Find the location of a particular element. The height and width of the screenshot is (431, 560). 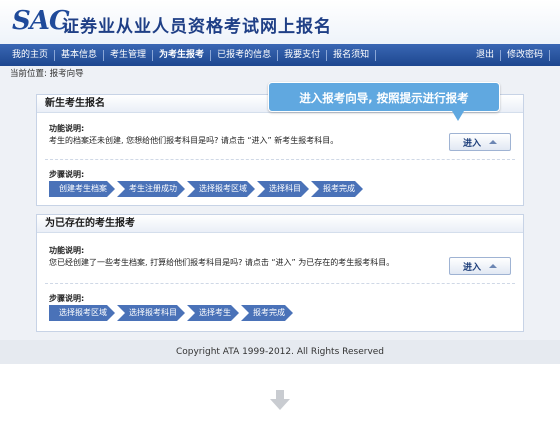

nav-item-registered-info: 已报考的信息 is located at coordinates (245, 55).